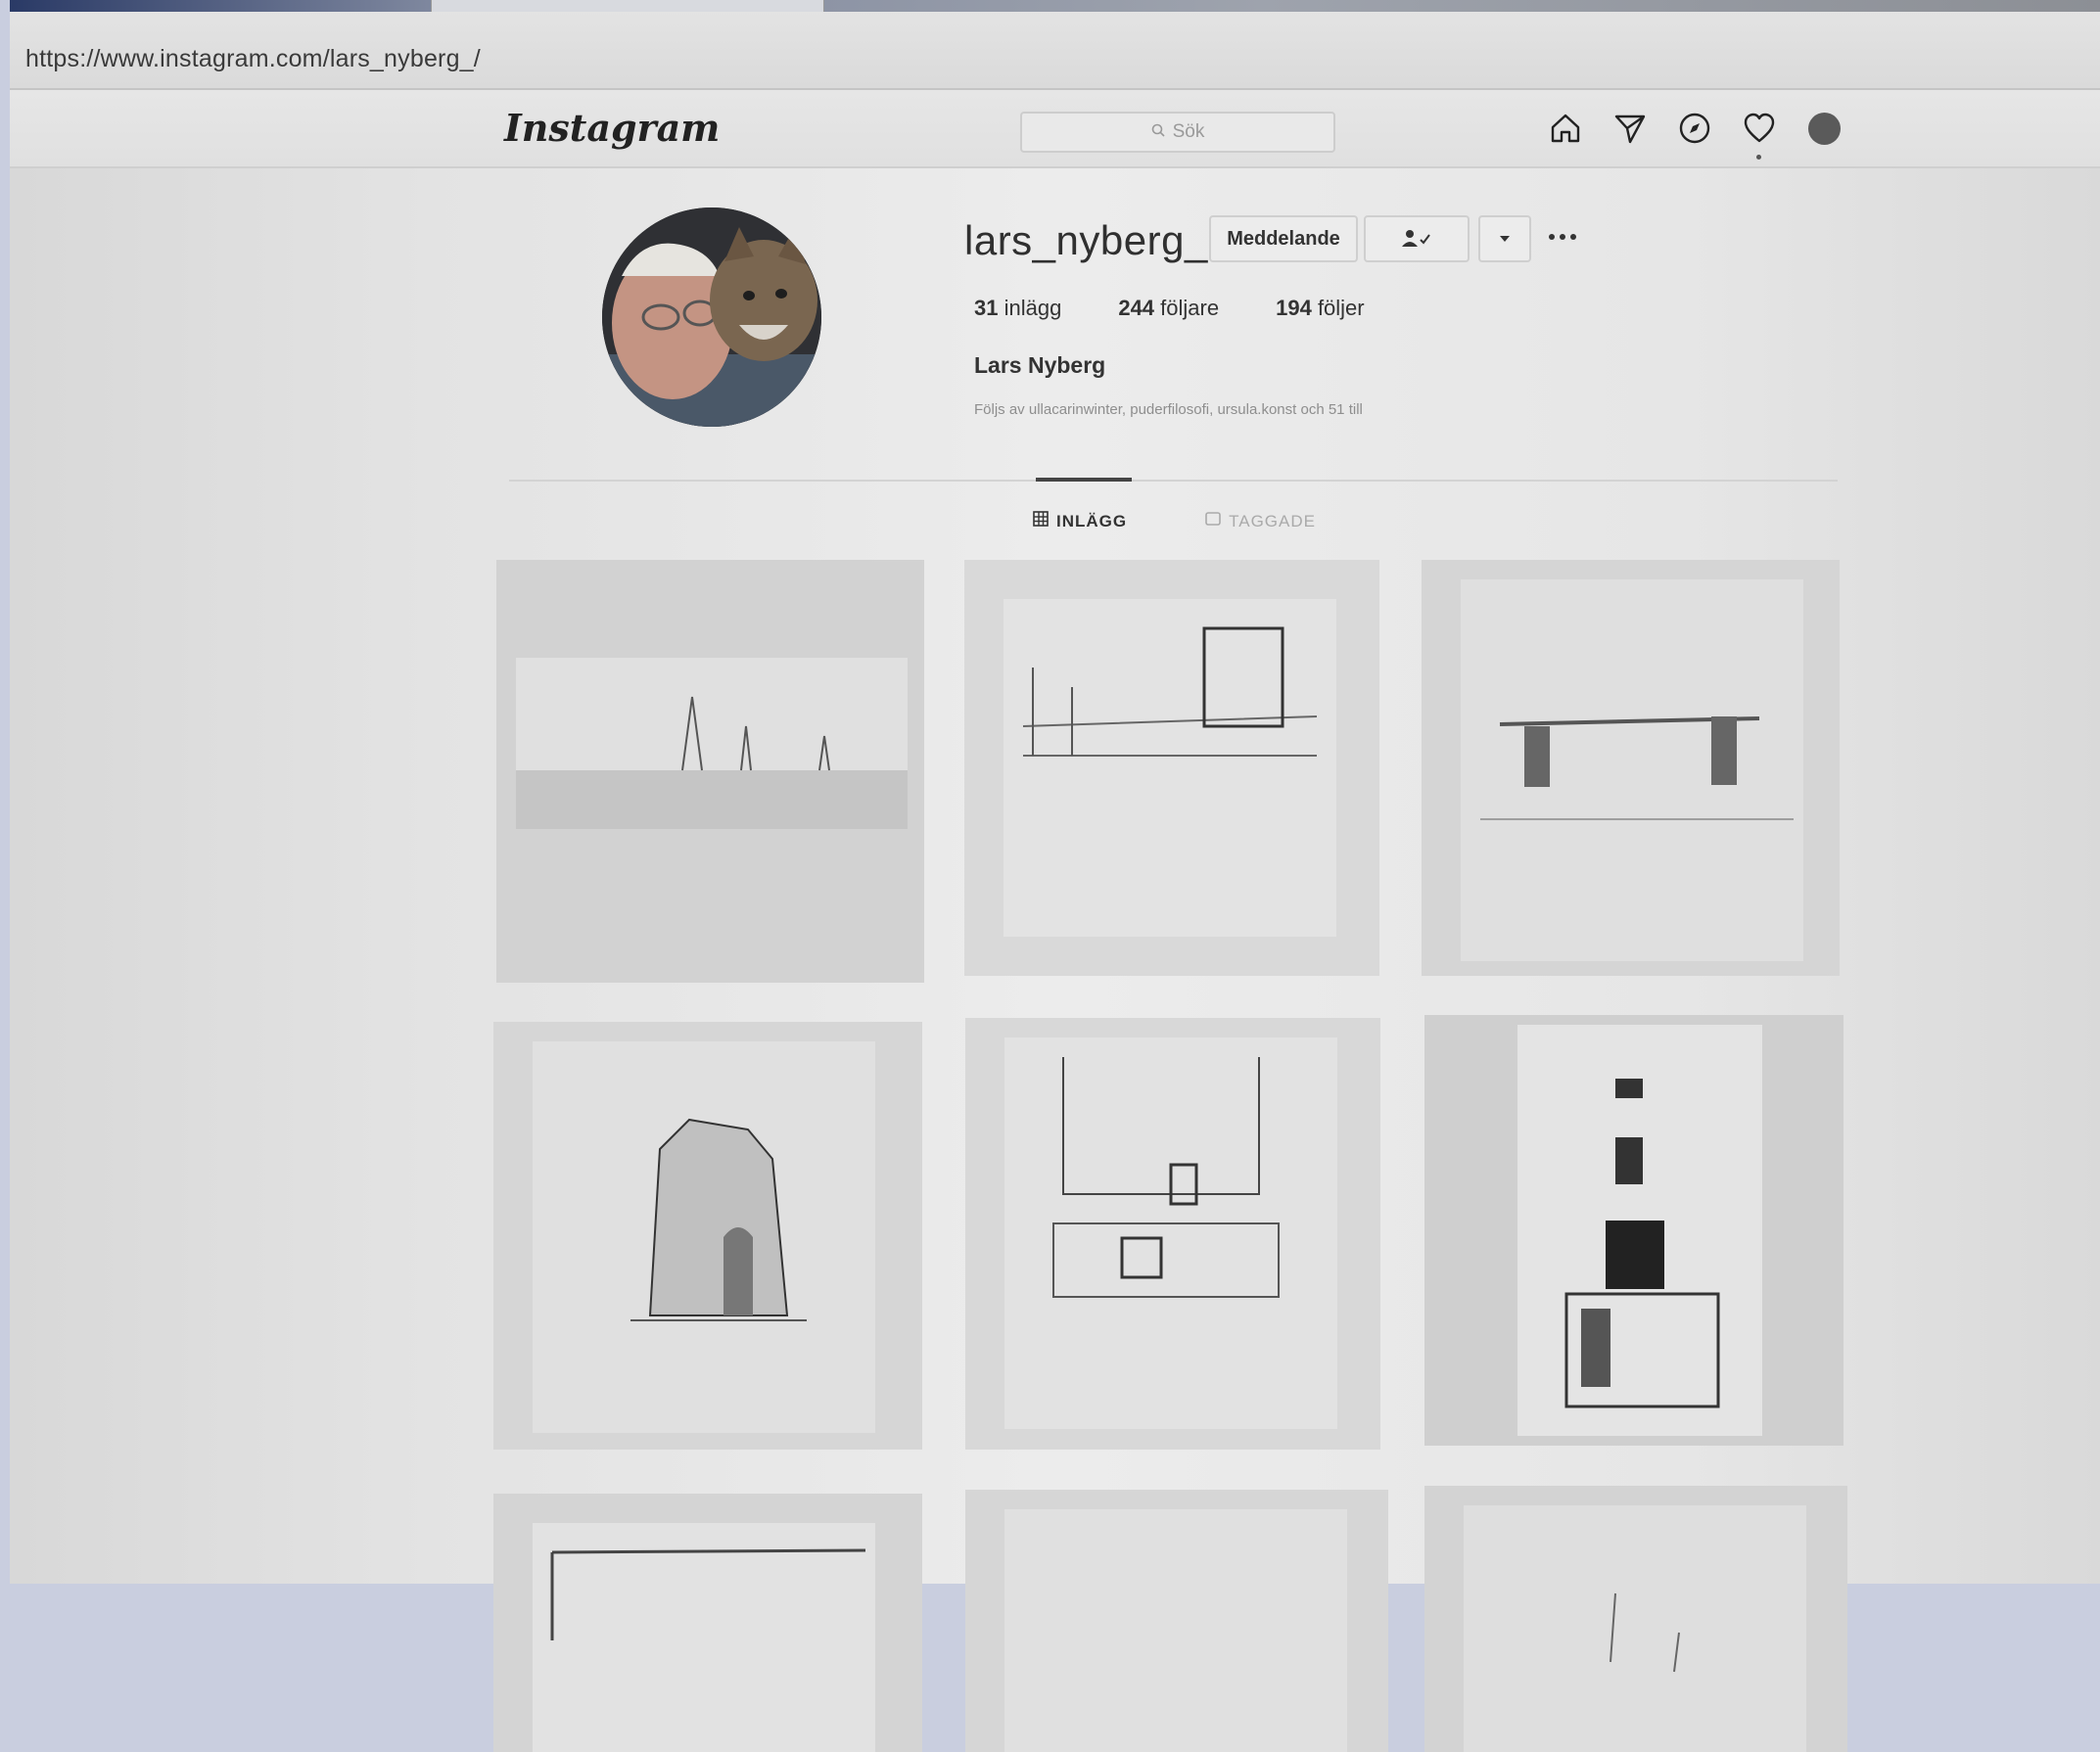  Describe the element at coordinates (1040, 365) in the screenshot. I see `profile-full-name: Lars Nyberg` at that location.